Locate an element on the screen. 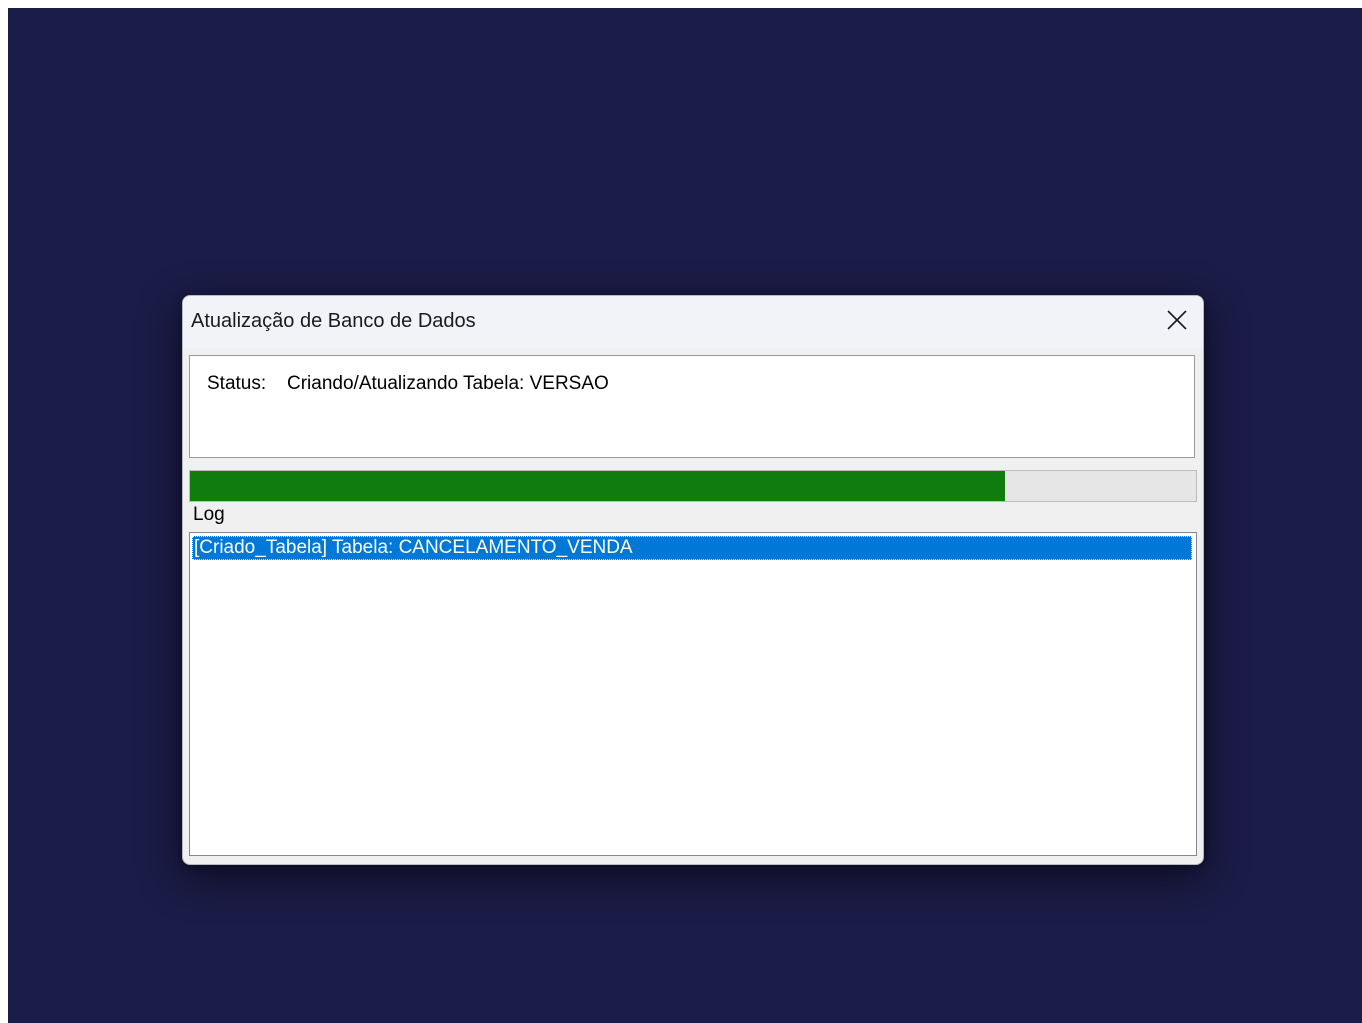 Image resolution: width=1362 pixels, height=1023 pixels. status-label: Status: is located at coordinates (237, 383).